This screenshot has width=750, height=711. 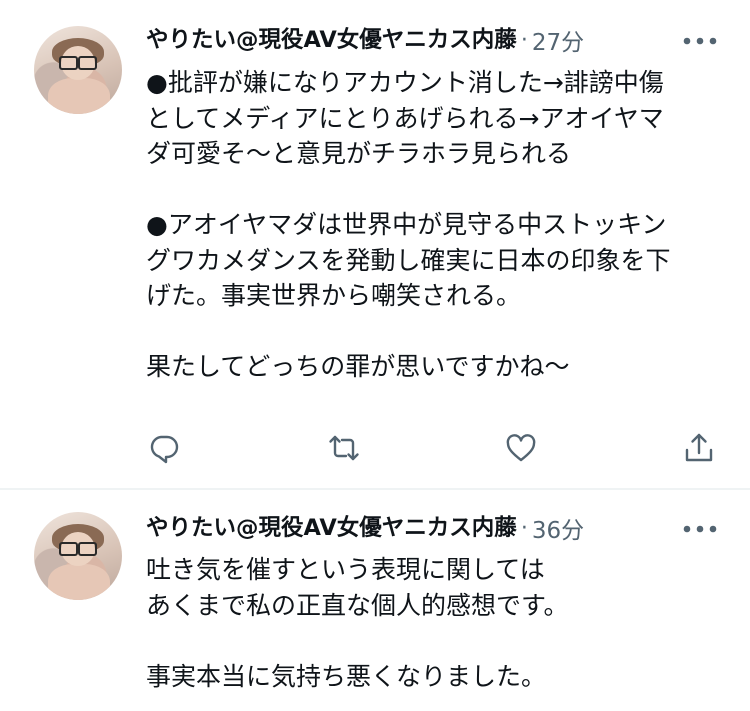 I want to click on share-button, so click(x=699, y=448).